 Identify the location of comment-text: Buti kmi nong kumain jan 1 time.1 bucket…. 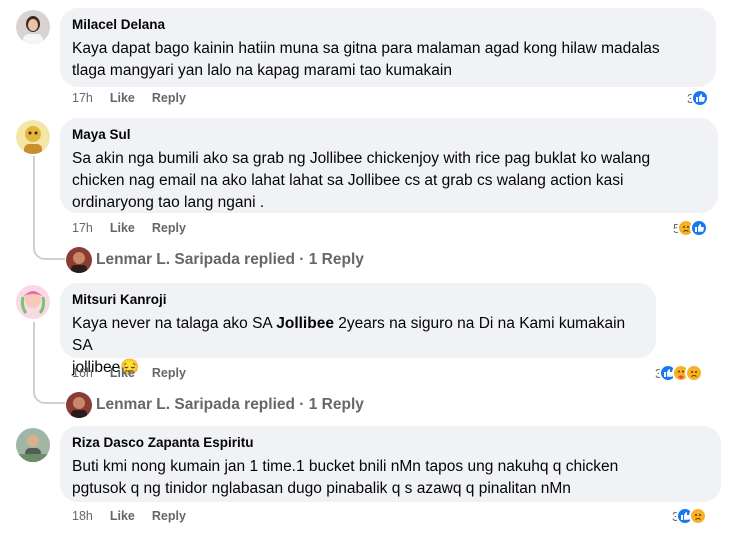
(345, 477).